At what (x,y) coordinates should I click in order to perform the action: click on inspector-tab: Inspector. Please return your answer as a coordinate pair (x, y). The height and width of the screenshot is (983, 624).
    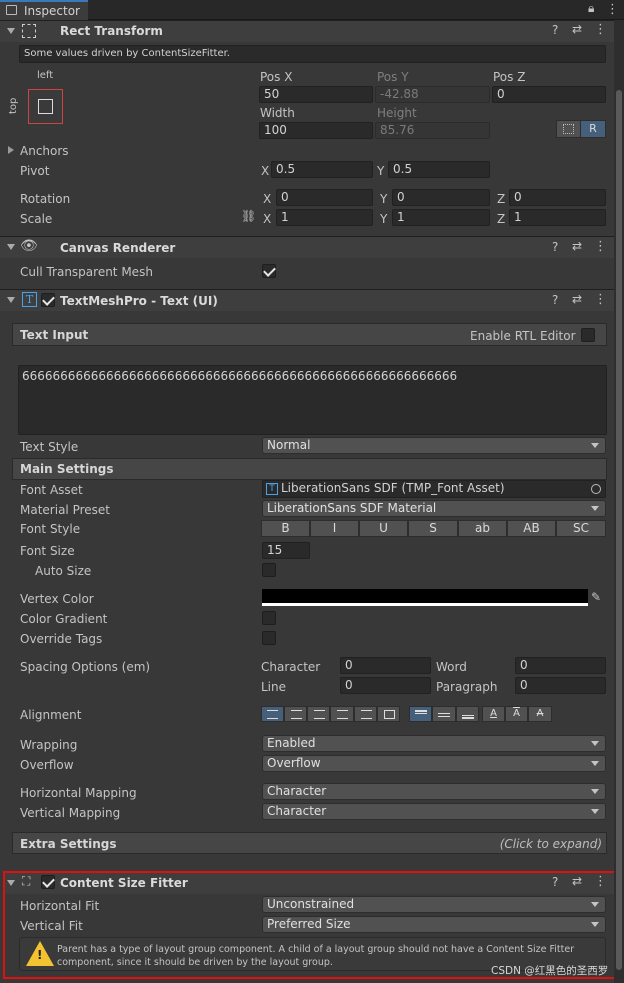
    Looking at the image, I should click on (44, 10).